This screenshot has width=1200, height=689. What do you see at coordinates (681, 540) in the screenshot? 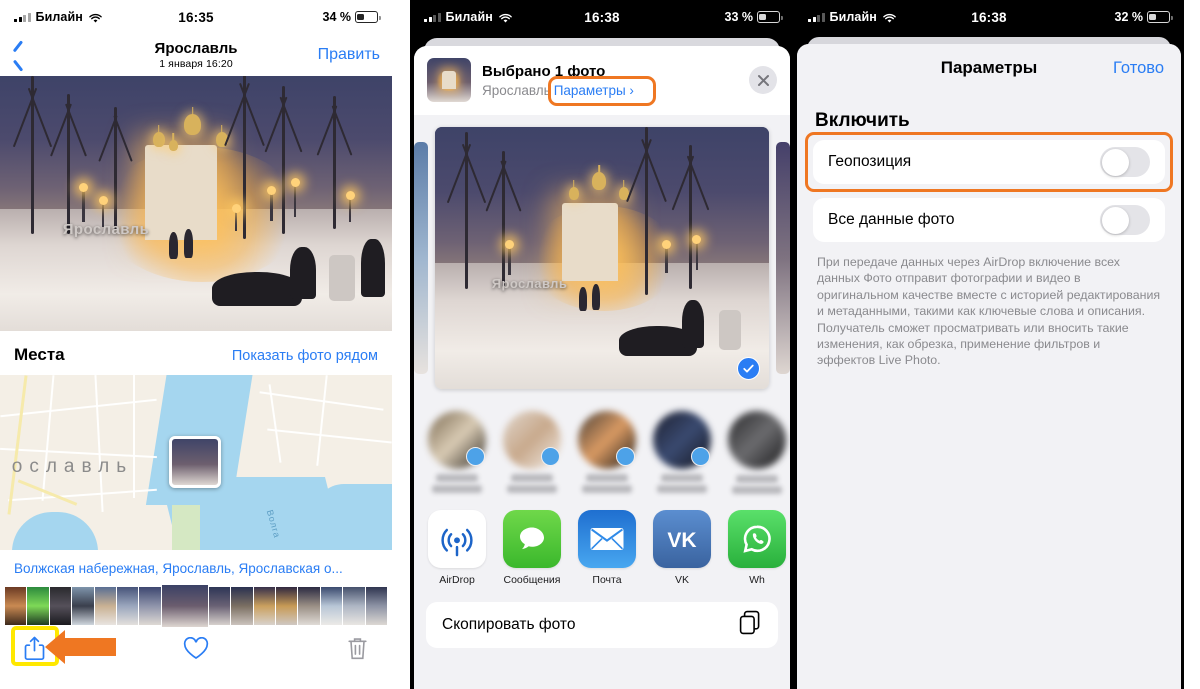
I see `svg-text: VK` at bounding box center [681, 540].